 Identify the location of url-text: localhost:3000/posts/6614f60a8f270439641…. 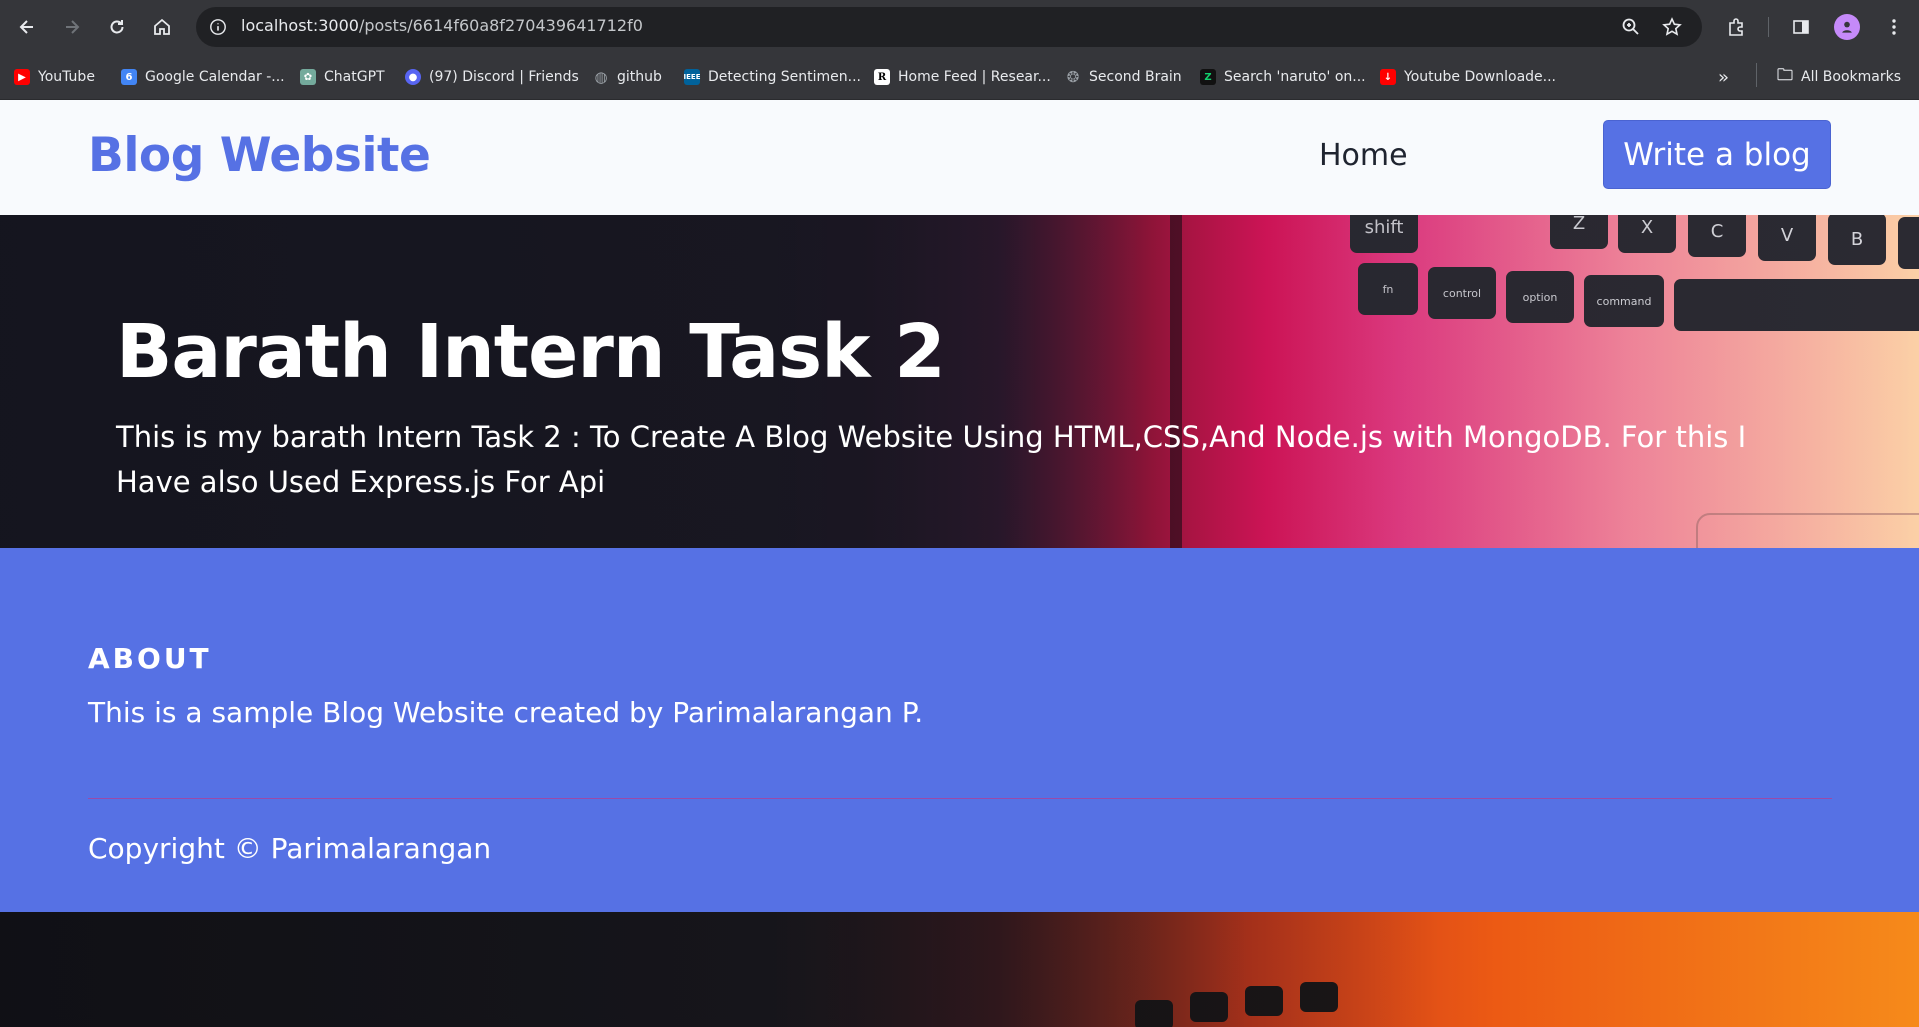
(442, 25).